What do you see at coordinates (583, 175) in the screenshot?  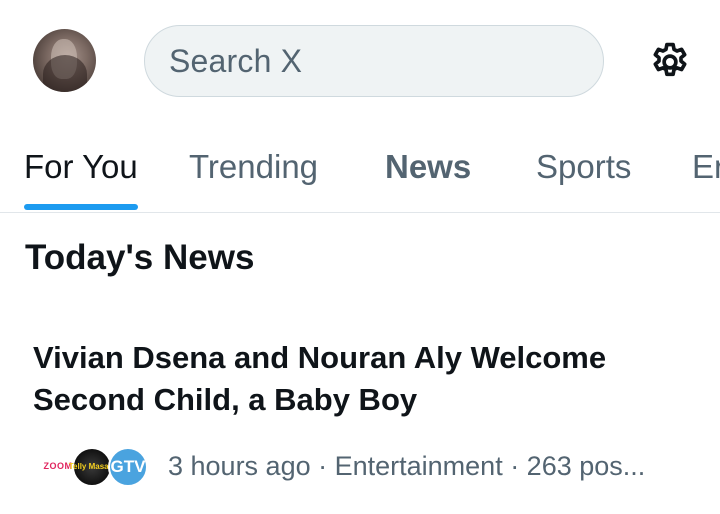 I see `tab-sports: Sports` at bounding box center [583, 175].